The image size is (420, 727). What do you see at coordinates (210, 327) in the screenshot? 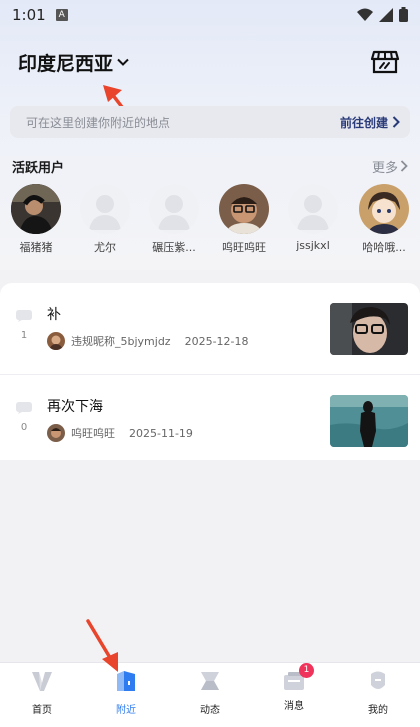
I see `post-item: 1 补 违规昵称_5bjymjdz 2025-12-18` at bounding box center [210, 327].